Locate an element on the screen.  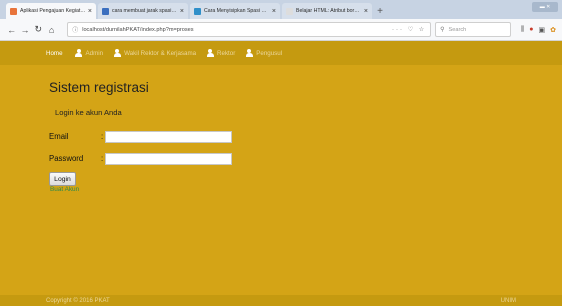
search-box: ⚲ Search is located at coordinates (473, 29).